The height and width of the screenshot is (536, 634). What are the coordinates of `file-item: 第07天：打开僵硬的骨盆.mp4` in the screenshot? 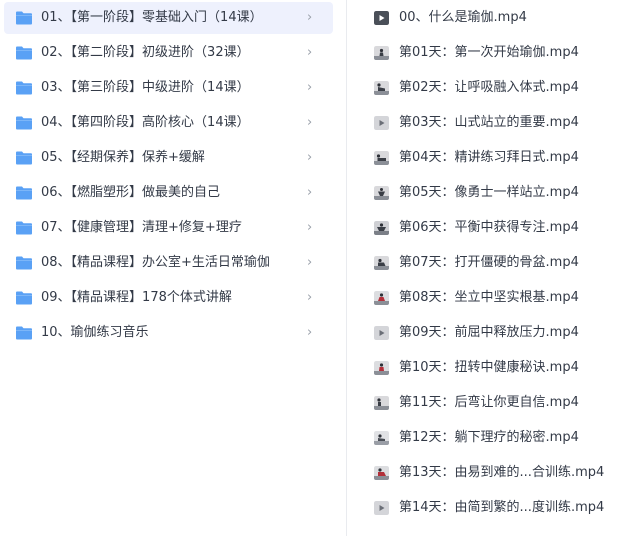 It's located at (490, 263).